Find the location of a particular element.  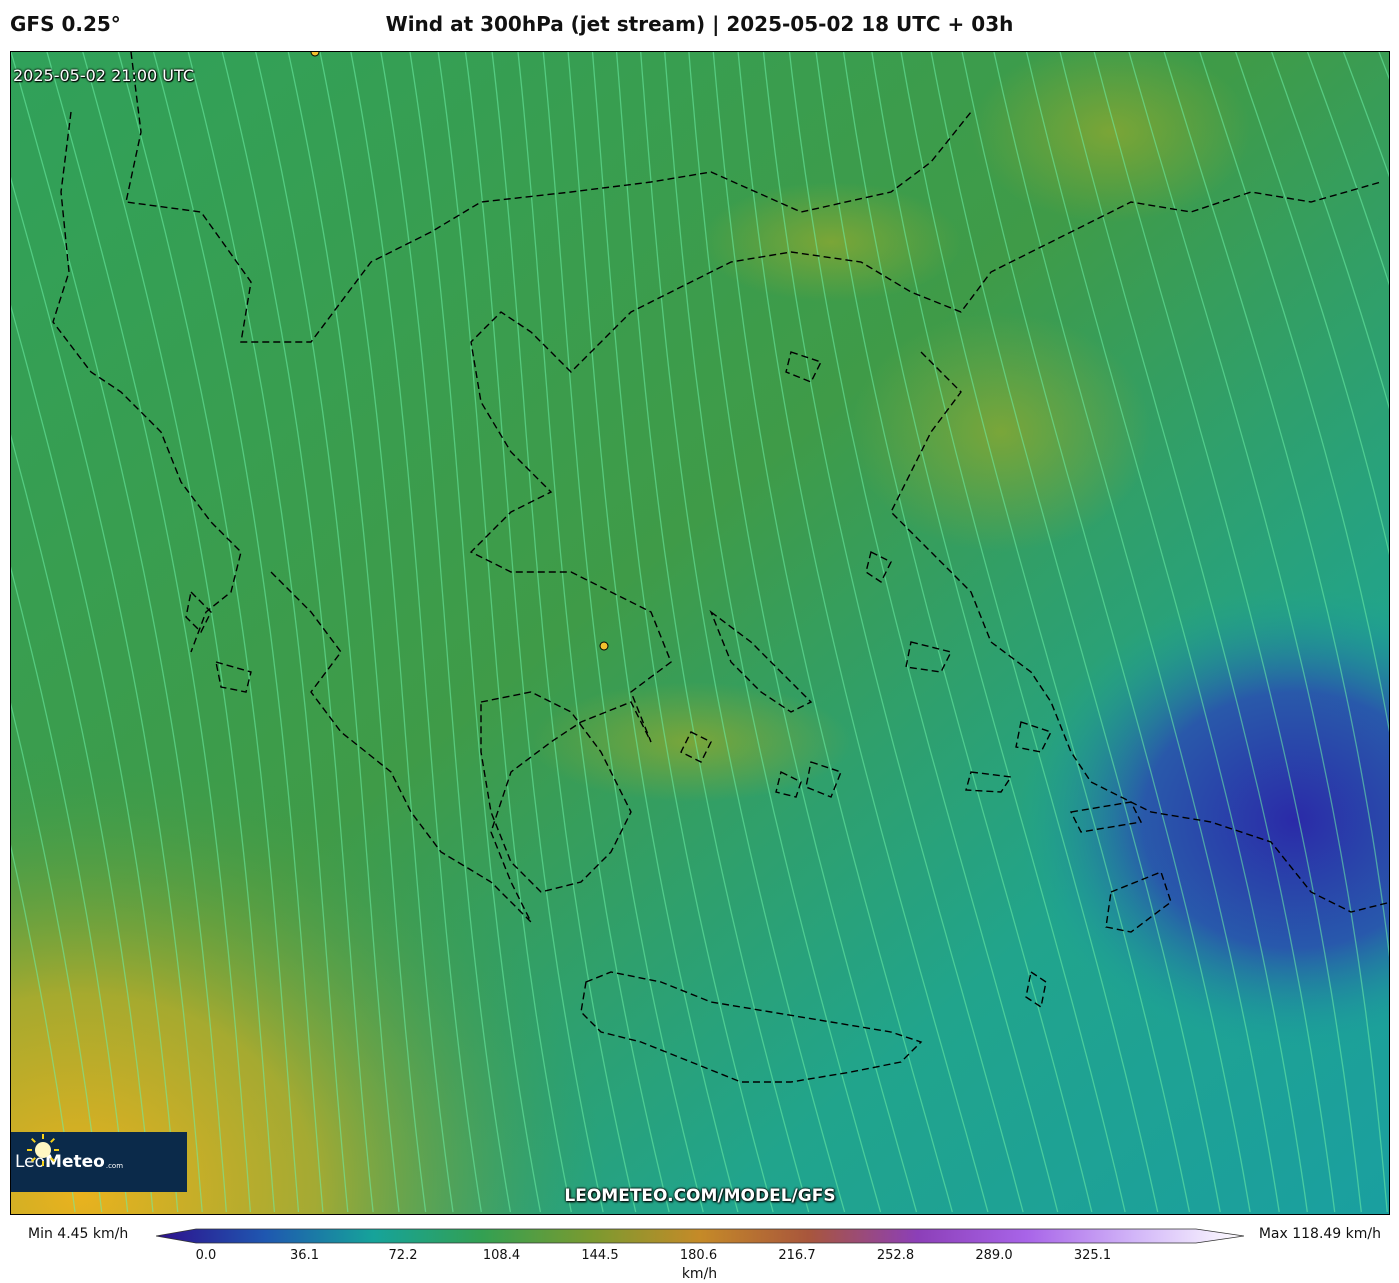

colorbar-tick-label: 180.6 is located at coordinates (698, 1255).